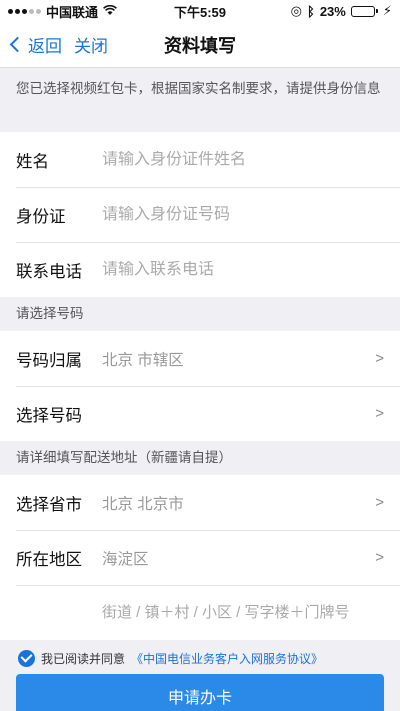 This screenshot has width=400, height=711. Describe the element at coordinates (49, 415) in the screenshot. I see `select-number-label: 选择号码` at that location.